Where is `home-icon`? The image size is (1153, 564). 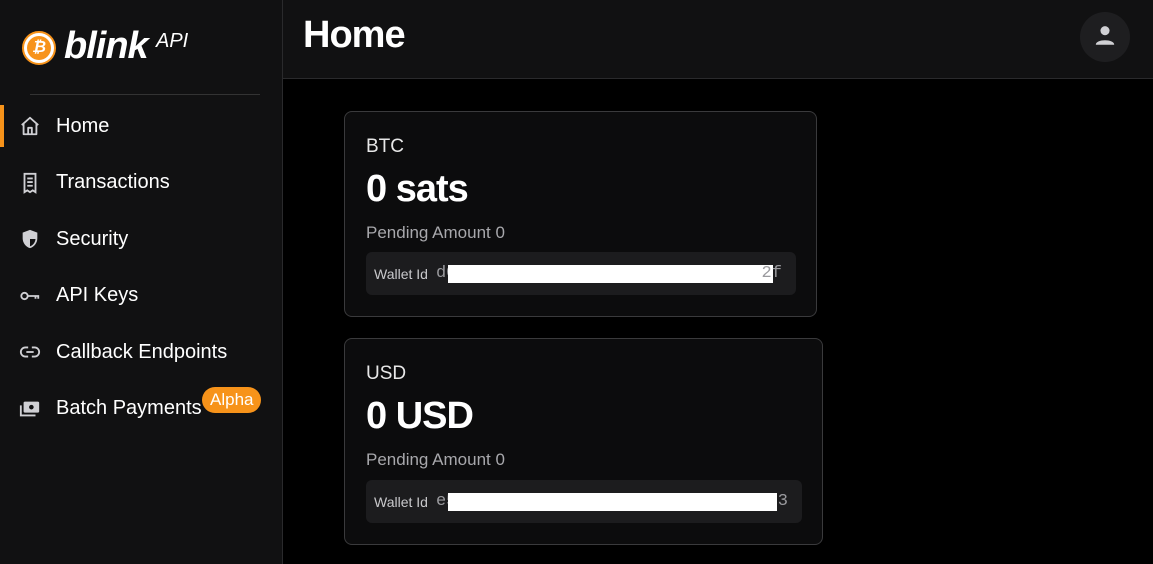
home-icon is located at coordinates (30, 126).